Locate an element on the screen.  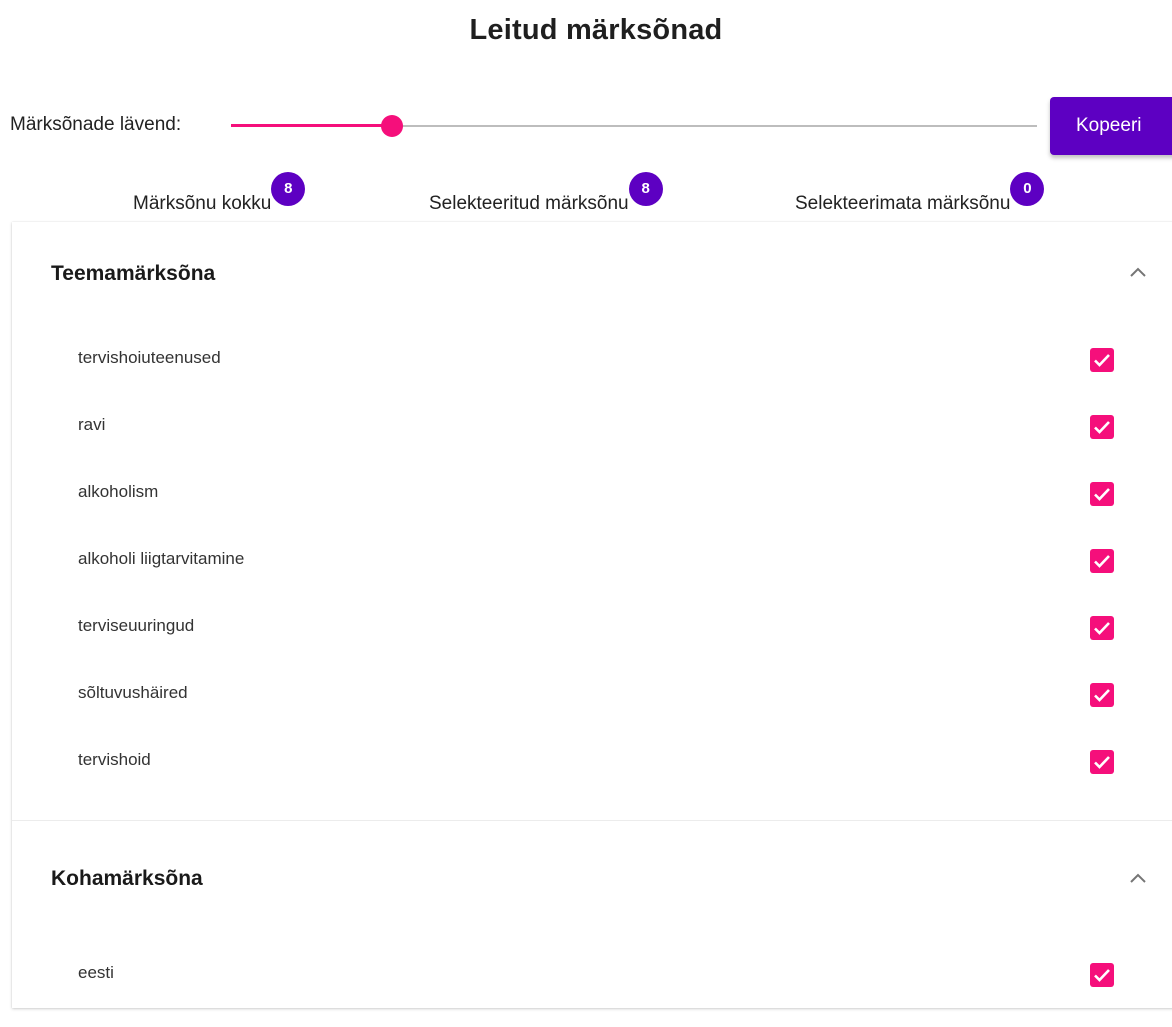
list-item: alkoholism is located at coordinates (592, 493).